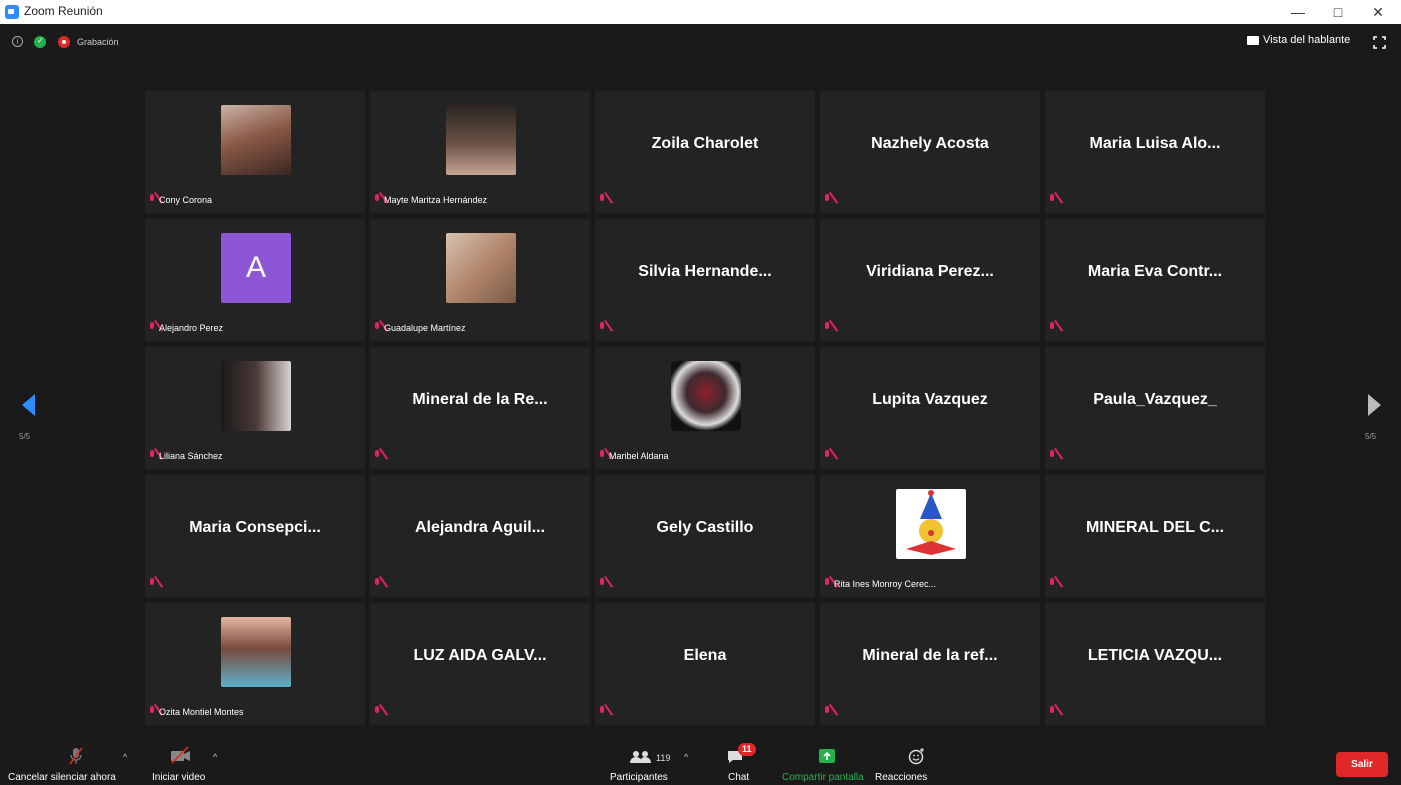 This screenshot has width=1401, height=785. What do you see at coordinates (125, 757) in the screenshot?
I see `audio-options-caret-icon: ^` at bounding box center [125, 757].